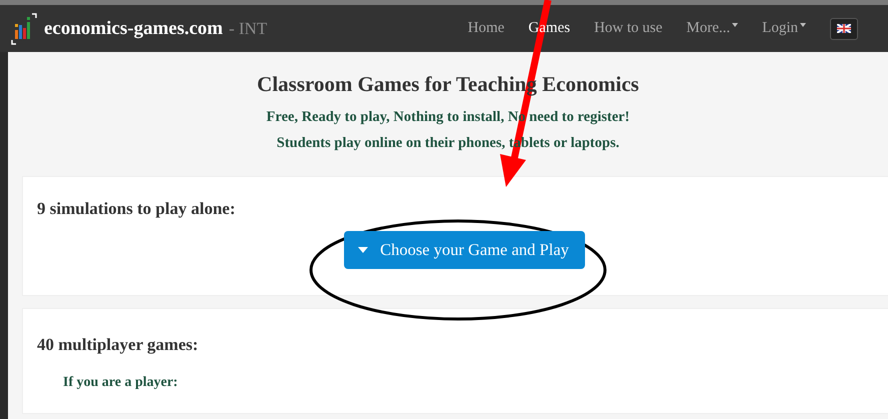 This screenshot has height=419, width=888. What do you see at coordinates (248, 28) in the screenshot?
I see `brand-suffix: - INT` at bounding box center [248, 28].